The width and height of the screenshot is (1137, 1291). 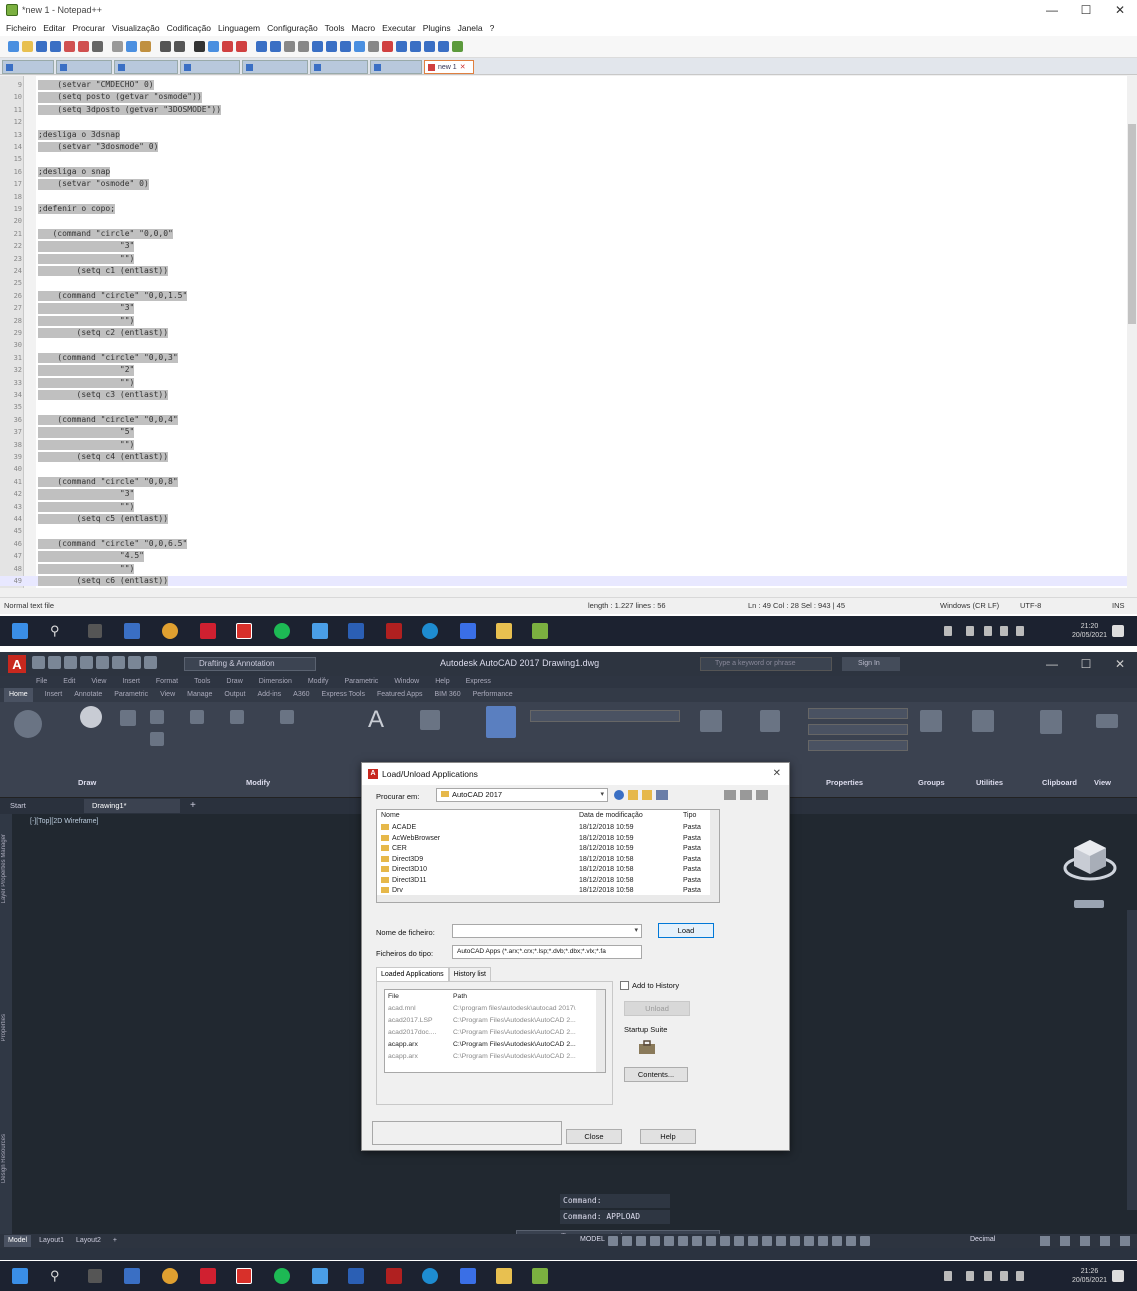 What do you see at coordinates (393, 996) in the screenshot?
I see `col-file: File` at bounding box center [393, 996].